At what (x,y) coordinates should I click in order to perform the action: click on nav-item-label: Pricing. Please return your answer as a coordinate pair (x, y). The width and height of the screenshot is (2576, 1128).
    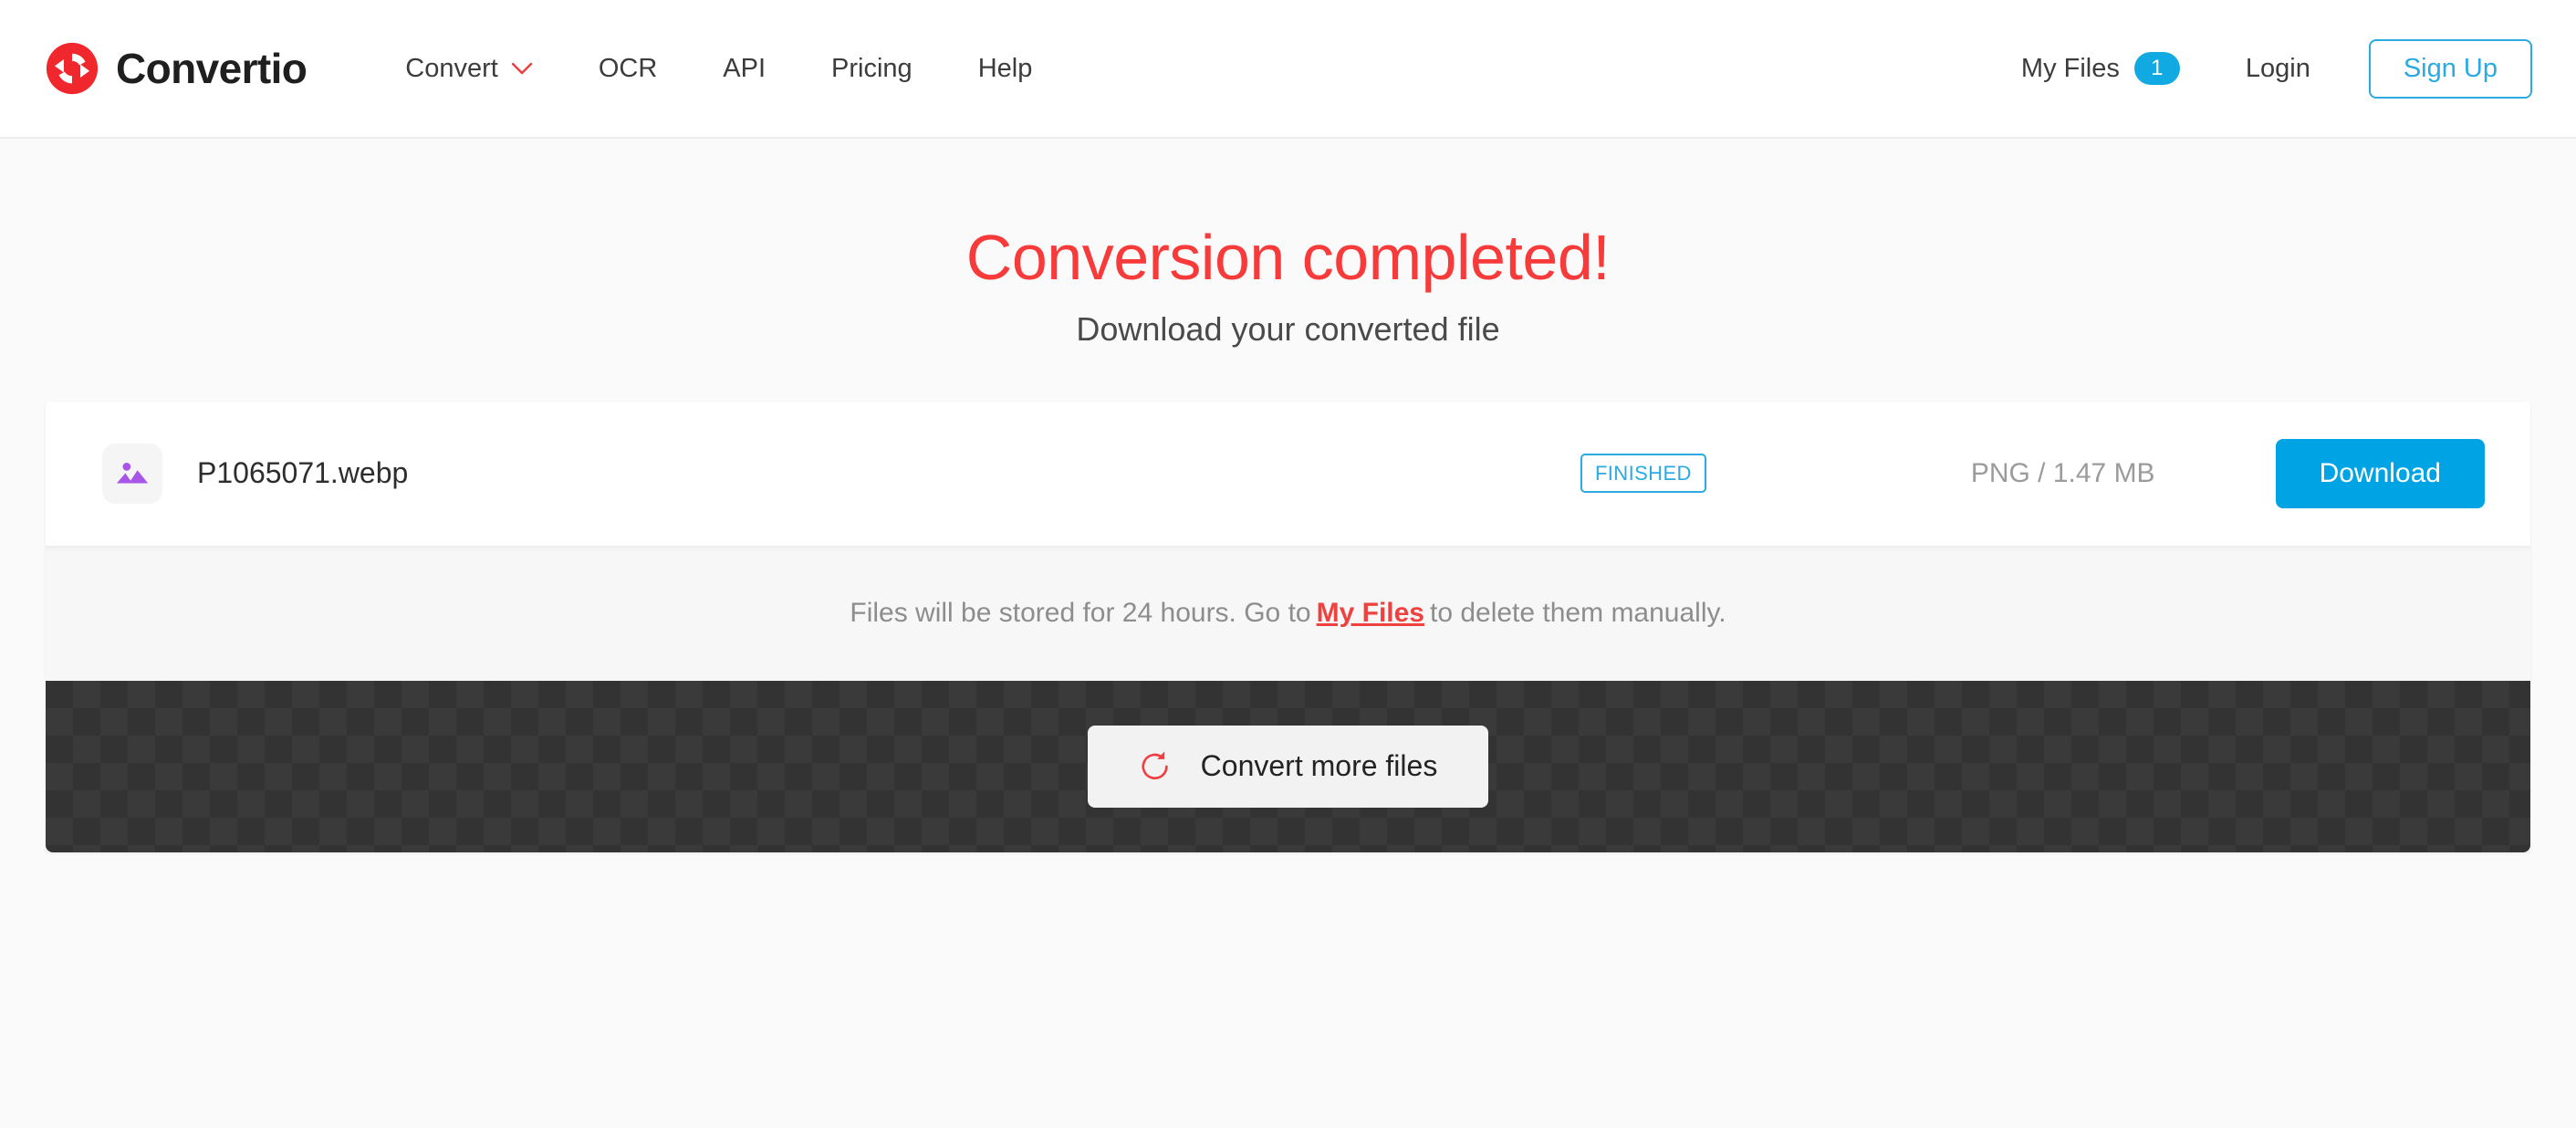
    Looking at the image, I should click on (872, 68).